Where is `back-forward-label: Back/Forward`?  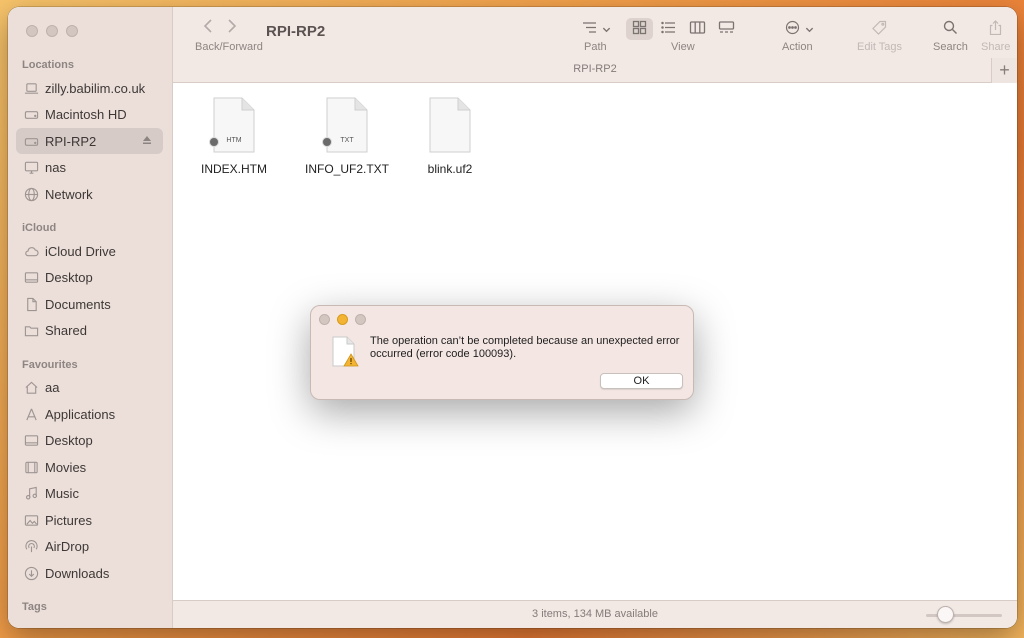 back-forward-label: Back/Forward is located at coordinates (229, 47).